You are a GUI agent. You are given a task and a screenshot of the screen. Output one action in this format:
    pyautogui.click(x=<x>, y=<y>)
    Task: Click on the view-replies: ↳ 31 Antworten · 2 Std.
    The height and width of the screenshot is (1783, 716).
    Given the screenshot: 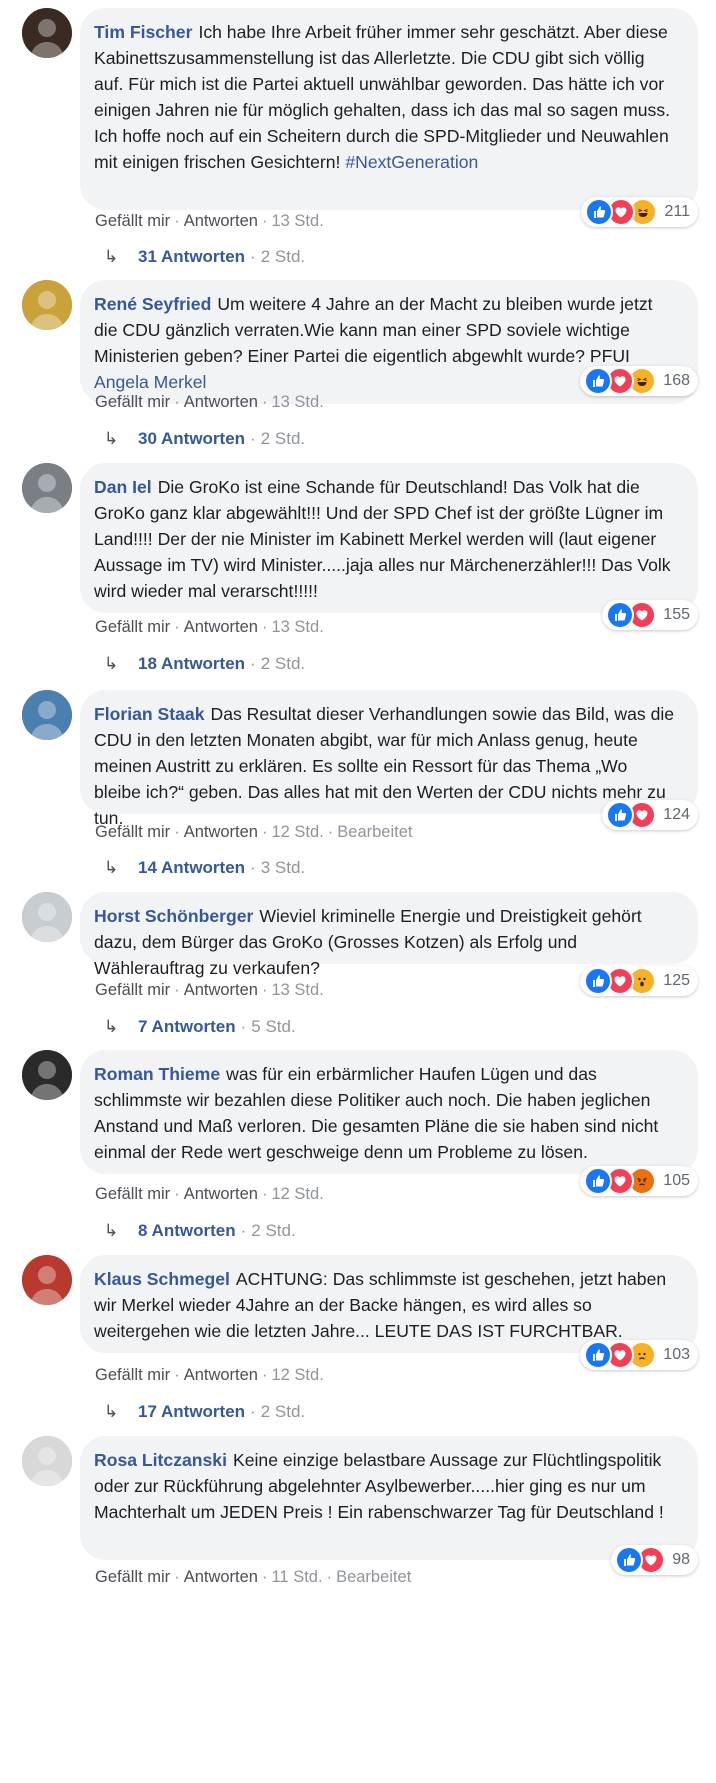 What is the action you would take?
    pyautogui.click(x=204, y=257)
    